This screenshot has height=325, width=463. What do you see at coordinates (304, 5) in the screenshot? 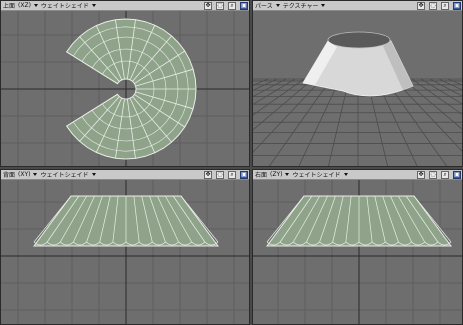
I see `shading-dropdown: テクスチャー` at bounding box center [304, 5].